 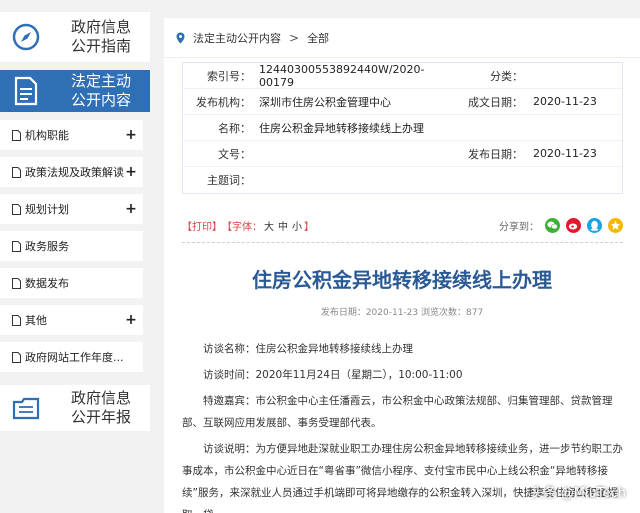 I want to click on sidebar-item-planning: 规划计划 +, so click(x=71, y=209).